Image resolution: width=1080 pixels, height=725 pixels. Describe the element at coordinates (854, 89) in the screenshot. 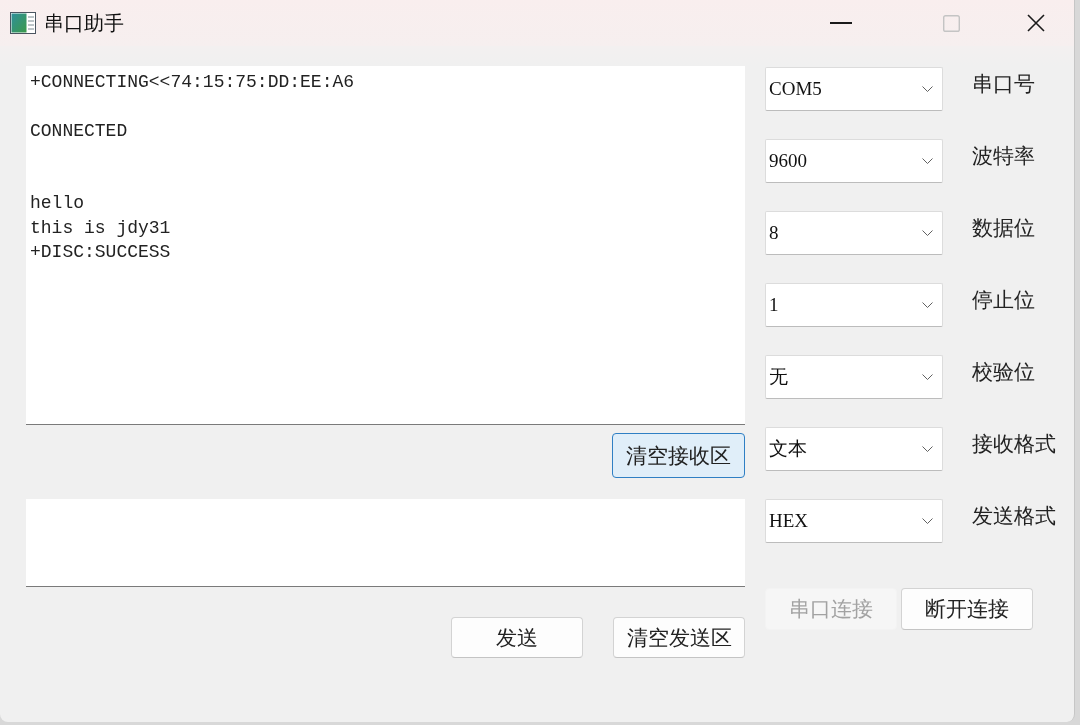

I see `dropdown: COM5` at that location.